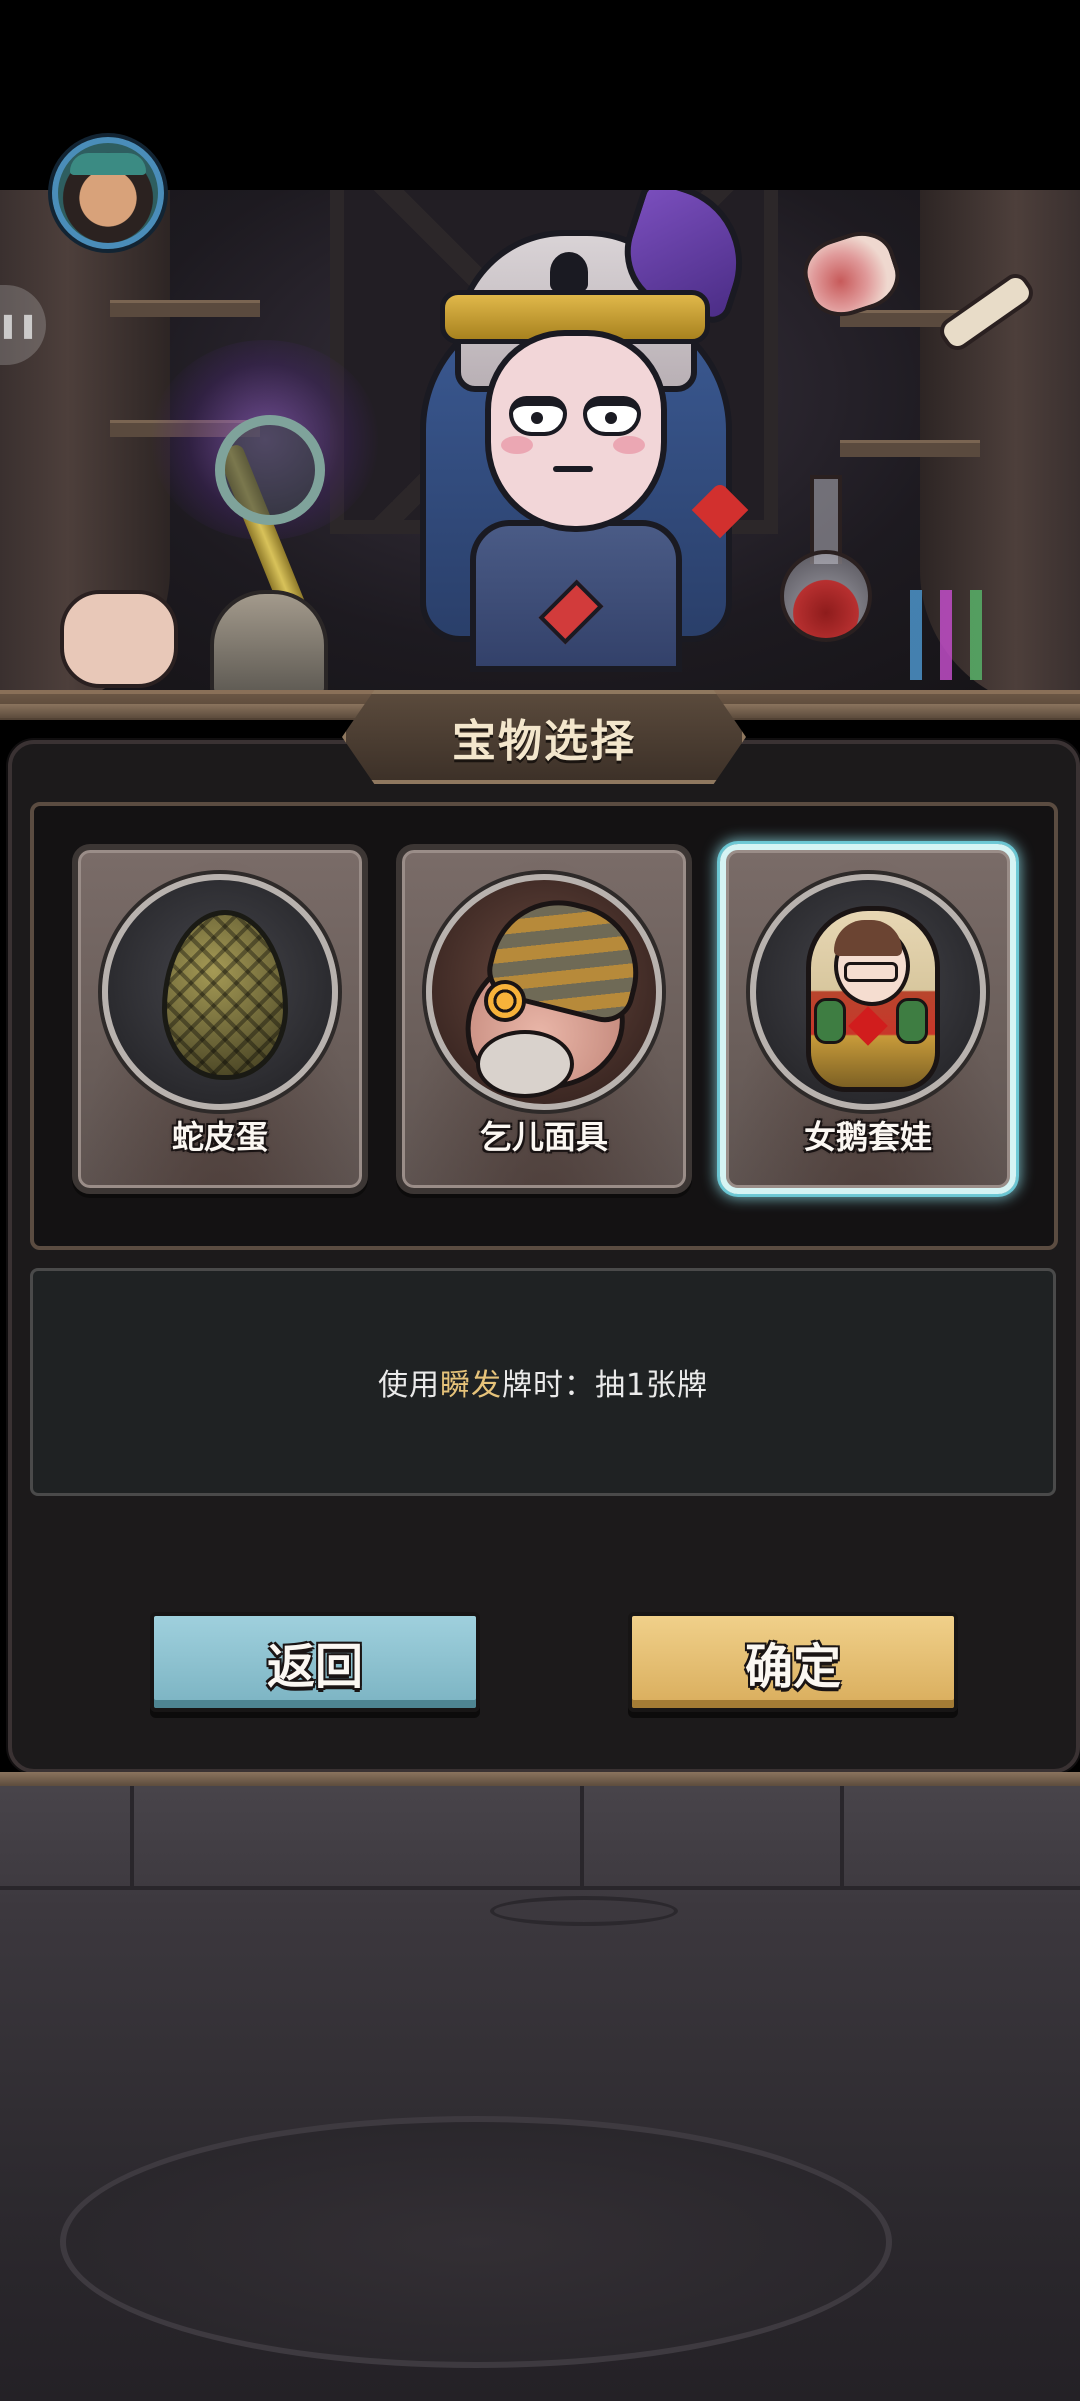  I want to click on snakeskin-egg-icon, so click(225, 995).